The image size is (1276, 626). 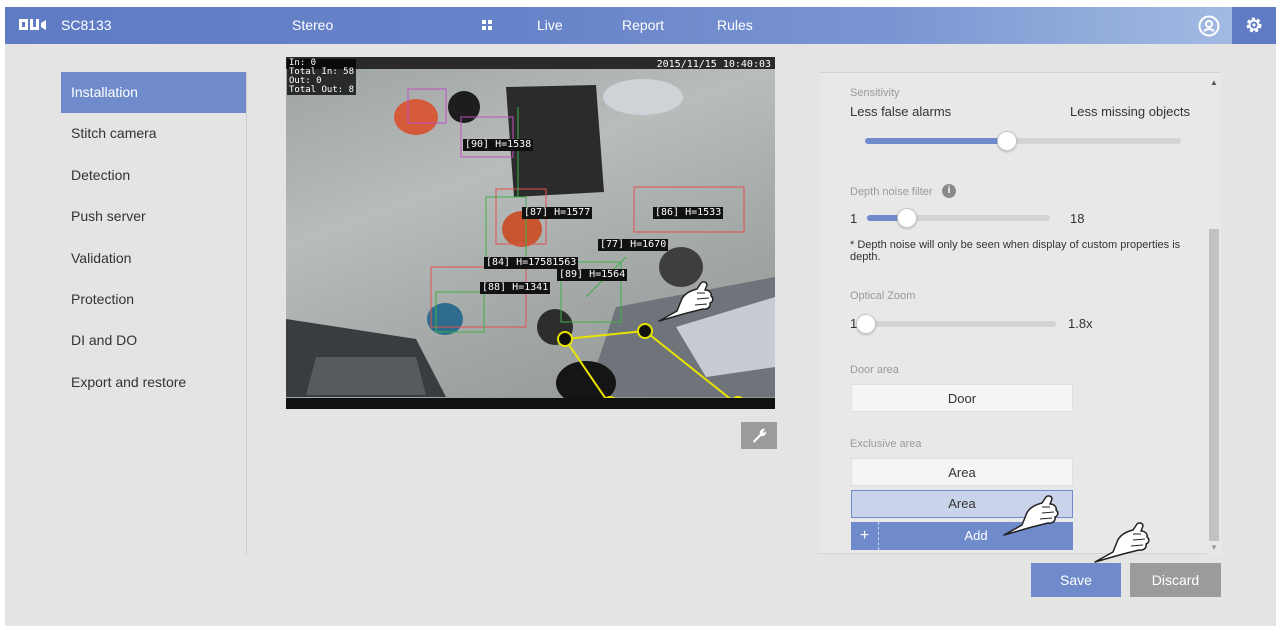 I want to click on video-timestamp: 2015/11/15 10:40:03, so click(x=713, y=64).